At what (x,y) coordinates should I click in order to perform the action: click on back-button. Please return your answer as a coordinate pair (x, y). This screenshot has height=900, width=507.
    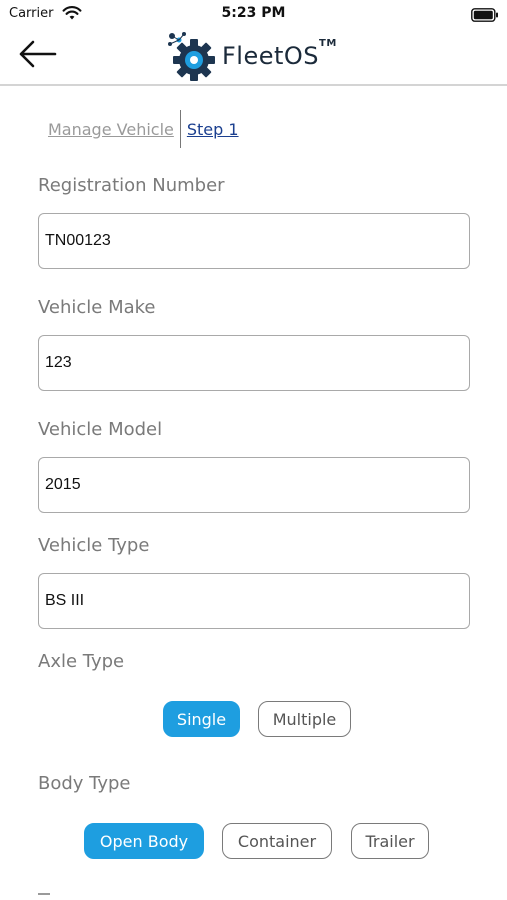
    Looking at the image, I should click on (37, 56).